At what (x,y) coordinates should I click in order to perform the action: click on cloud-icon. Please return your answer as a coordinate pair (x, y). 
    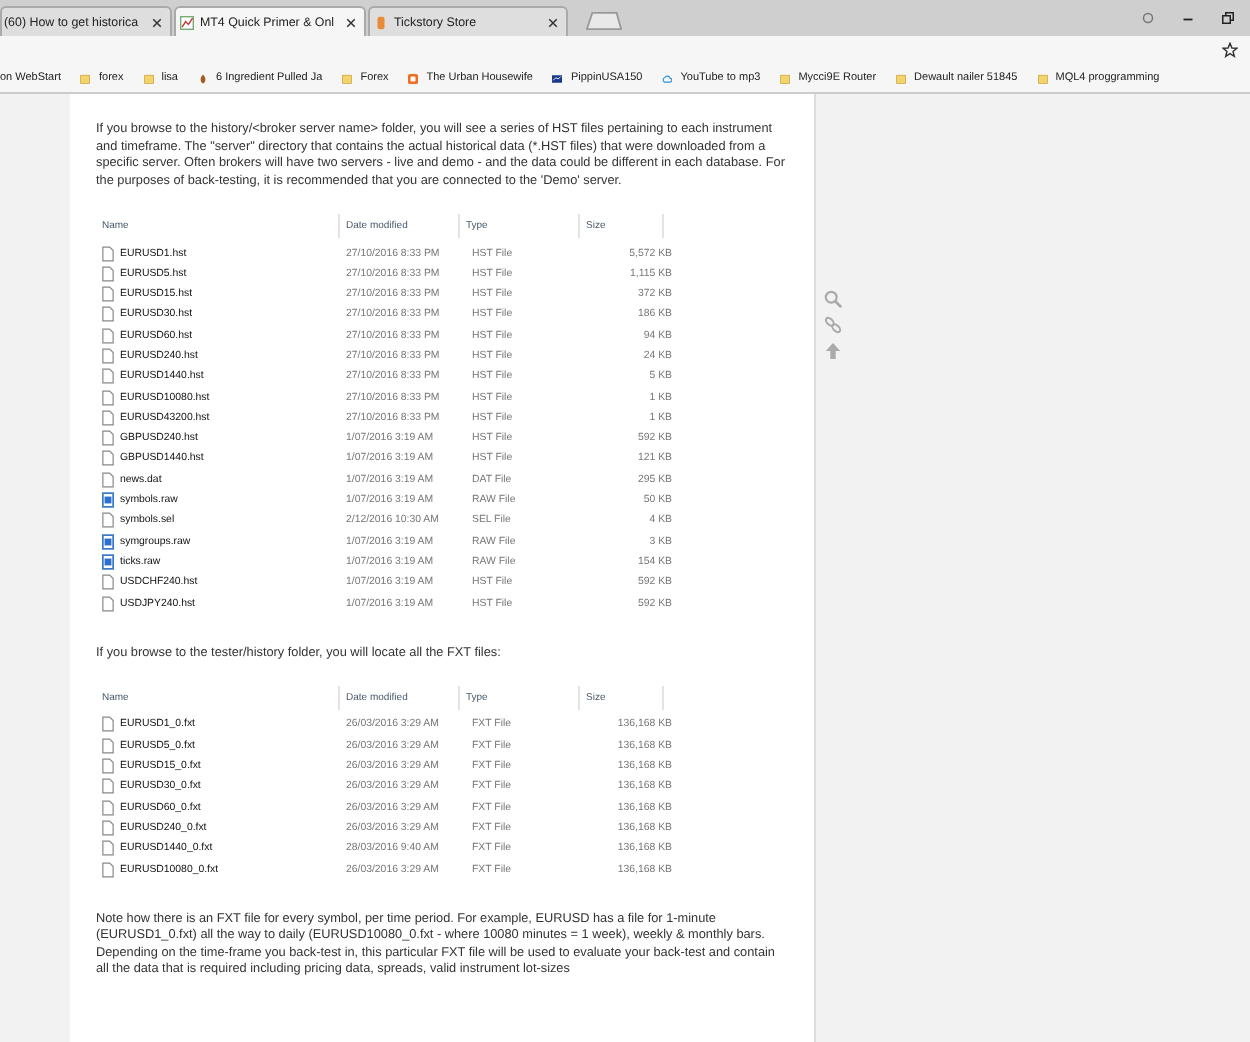
    Looking at the image, I should click on (667, 78).